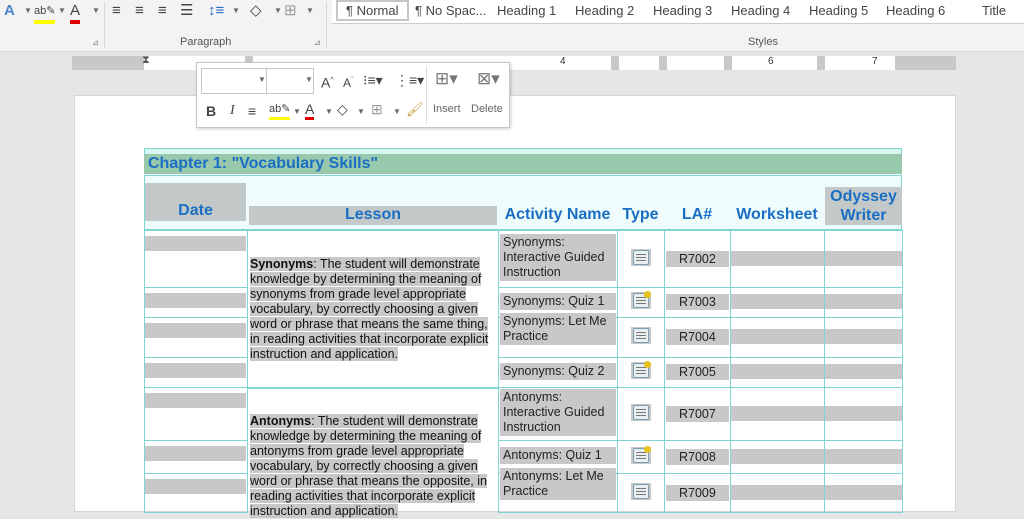  Describe the element at coordinates (446, 78) in the screenshot. I see `insert-table-icon: ⊞▾` at that location.